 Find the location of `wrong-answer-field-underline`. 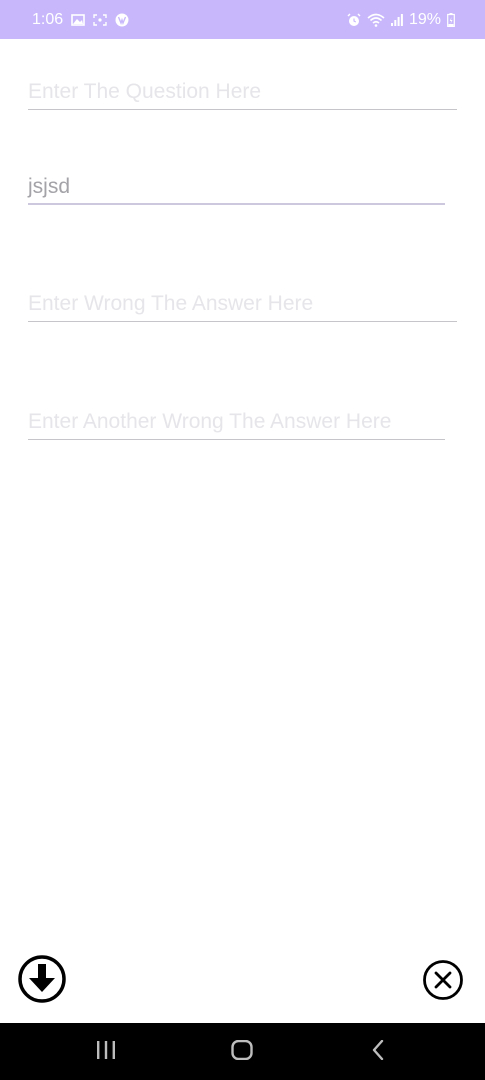

wrong-answer-field-underline is located at coordinates (242, 321).